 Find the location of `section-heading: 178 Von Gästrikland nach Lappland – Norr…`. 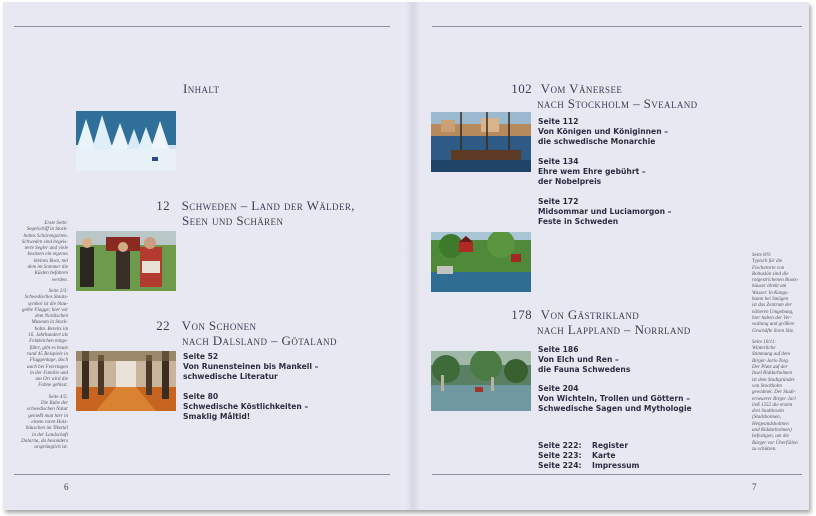

section-heading: 178 Von Gästrikland nach Lappland – Norr… is located at coordinates (595, 322).